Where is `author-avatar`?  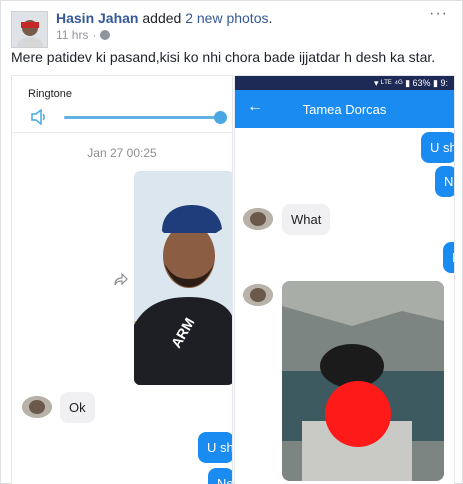
author-avatar is located at coordinates (29, 29).